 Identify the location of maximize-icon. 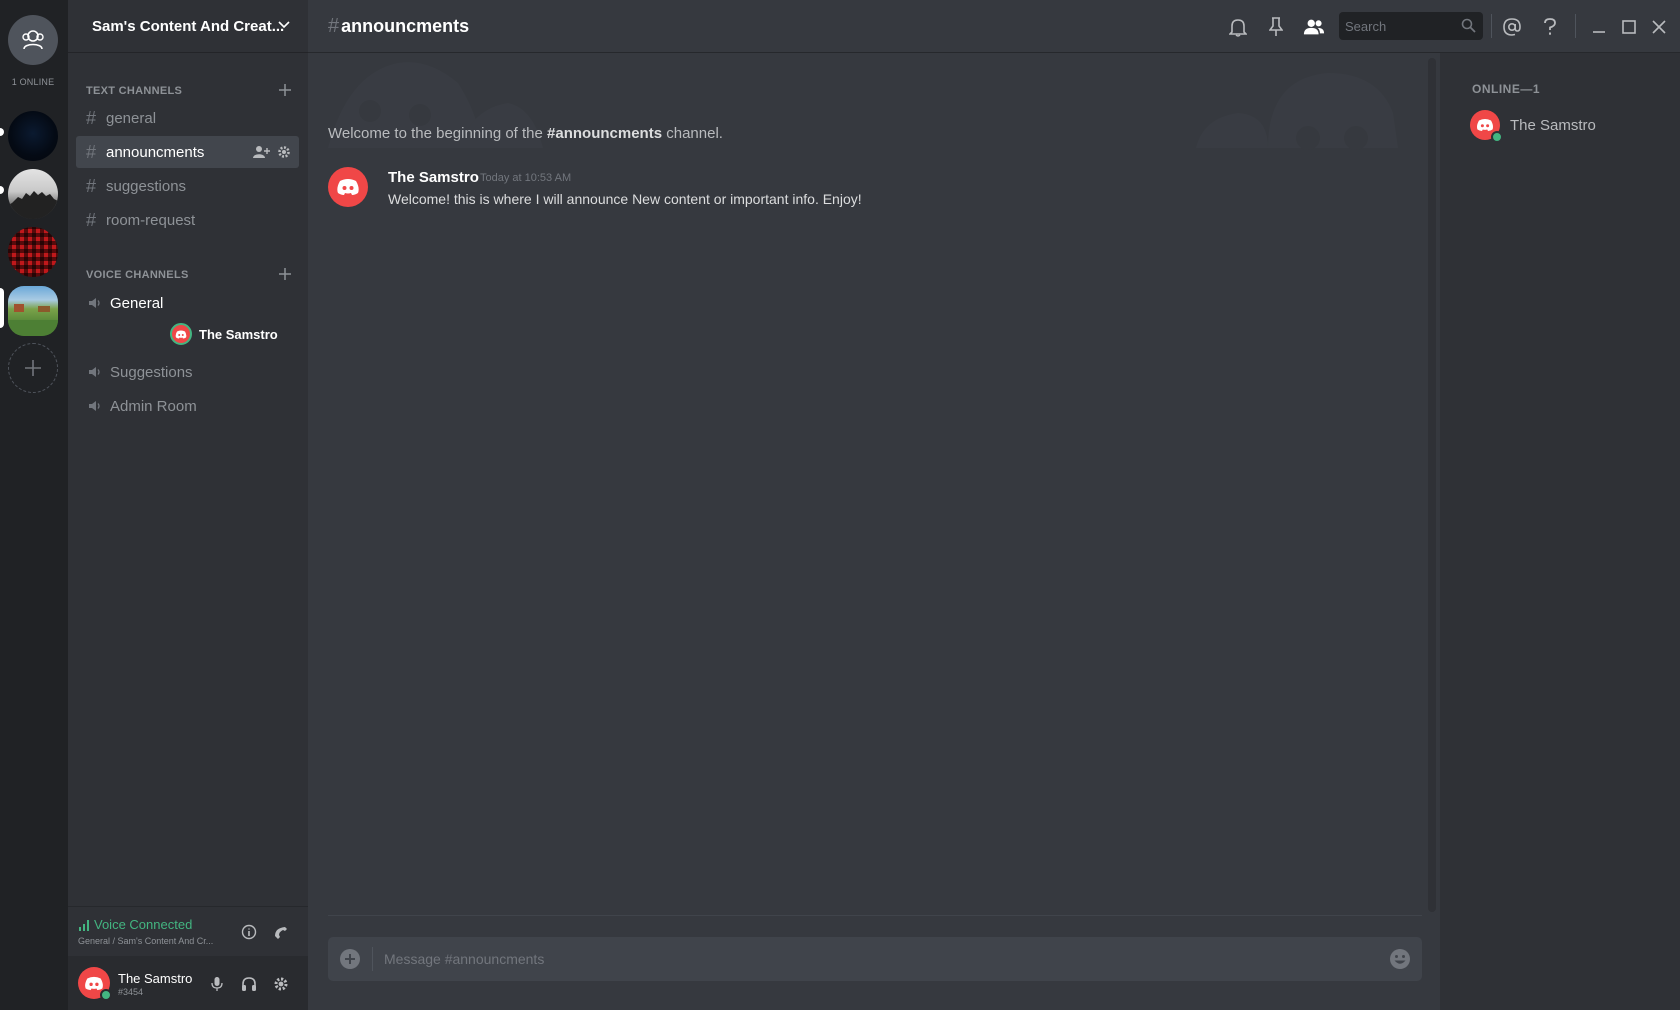
(1629, 27).